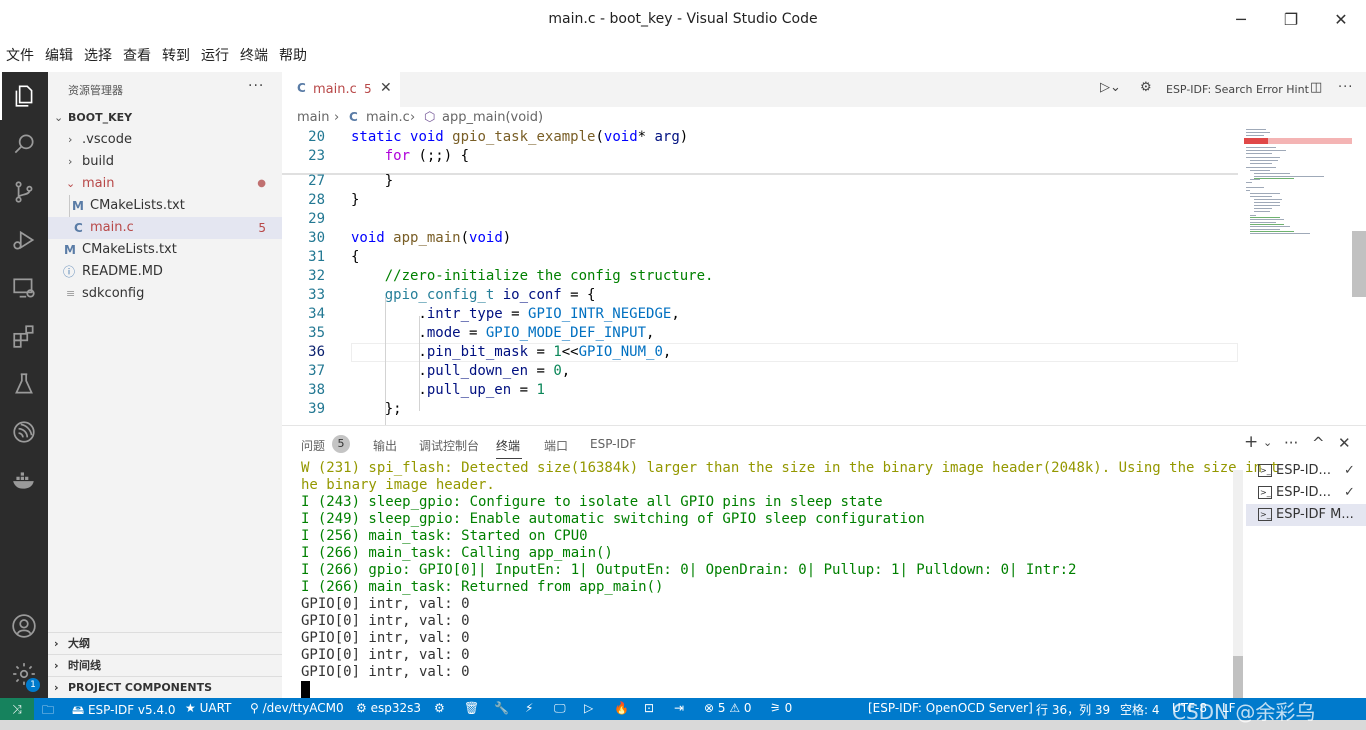 Image resolution: width=1366 pixels, height=730 pixels. I want to click on minimize-button: ─, so click(1241, 20).